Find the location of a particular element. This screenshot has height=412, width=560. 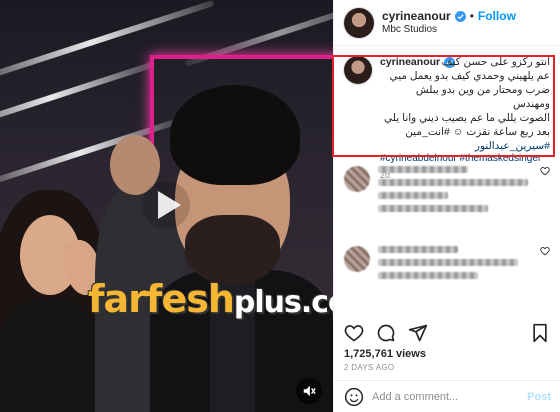

like-heart-icon is located at coordinates (354, 333).